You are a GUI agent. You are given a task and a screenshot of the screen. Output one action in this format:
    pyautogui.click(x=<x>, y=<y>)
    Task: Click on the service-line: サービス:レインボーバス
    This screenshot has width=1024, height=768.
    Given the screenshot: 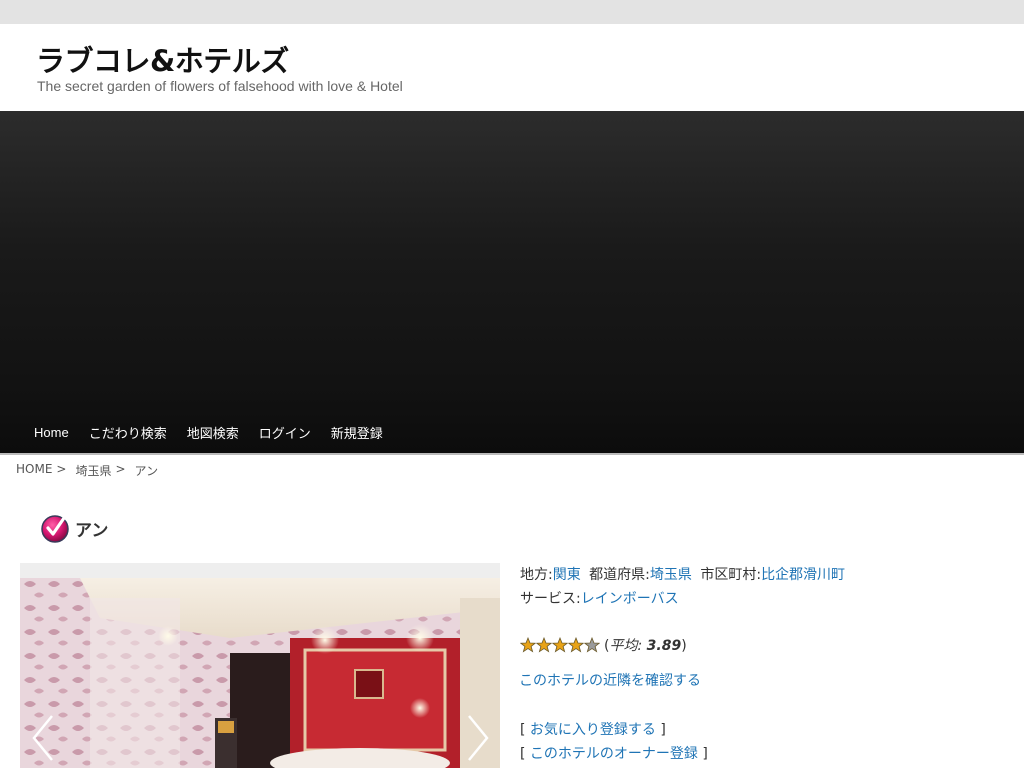 What is the action you would take?
    pyautogui.click(x=682, y=601)
    